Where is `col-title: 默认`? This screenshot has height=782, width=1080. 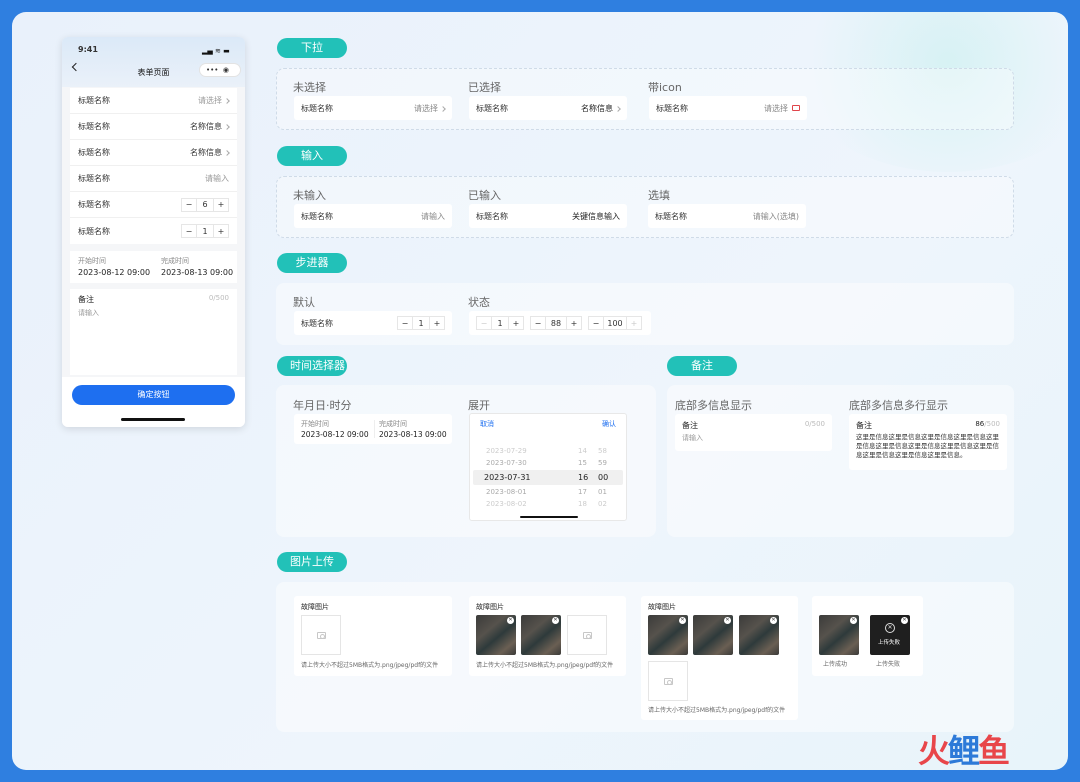 col-title: 默认 is located at coordinates (304, 302).